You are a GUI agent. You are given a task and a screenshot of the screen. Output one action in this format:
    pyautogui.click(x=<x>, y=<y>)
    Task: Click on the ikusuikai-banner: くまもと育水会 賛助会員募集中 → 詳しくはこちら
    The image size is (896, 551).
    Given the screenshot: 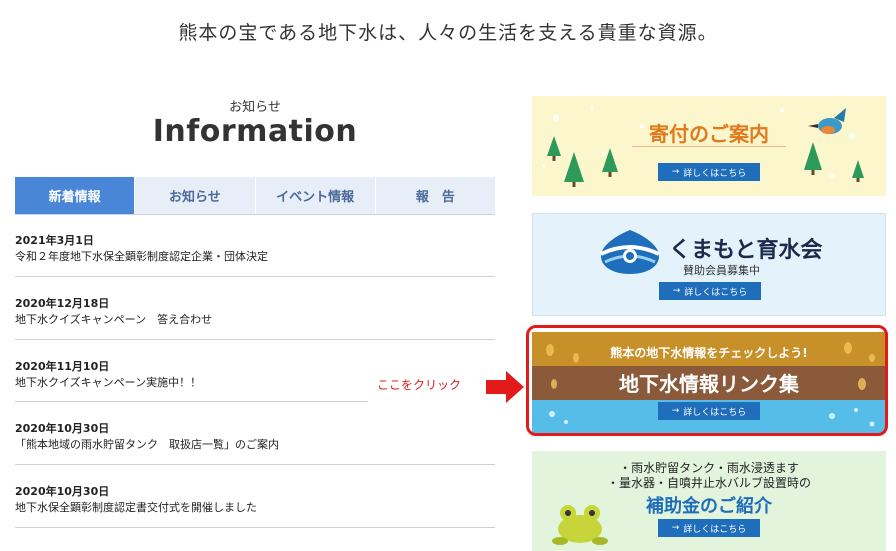 What is the action you would take?
    pyautogui.click(x=709, y=264)
    